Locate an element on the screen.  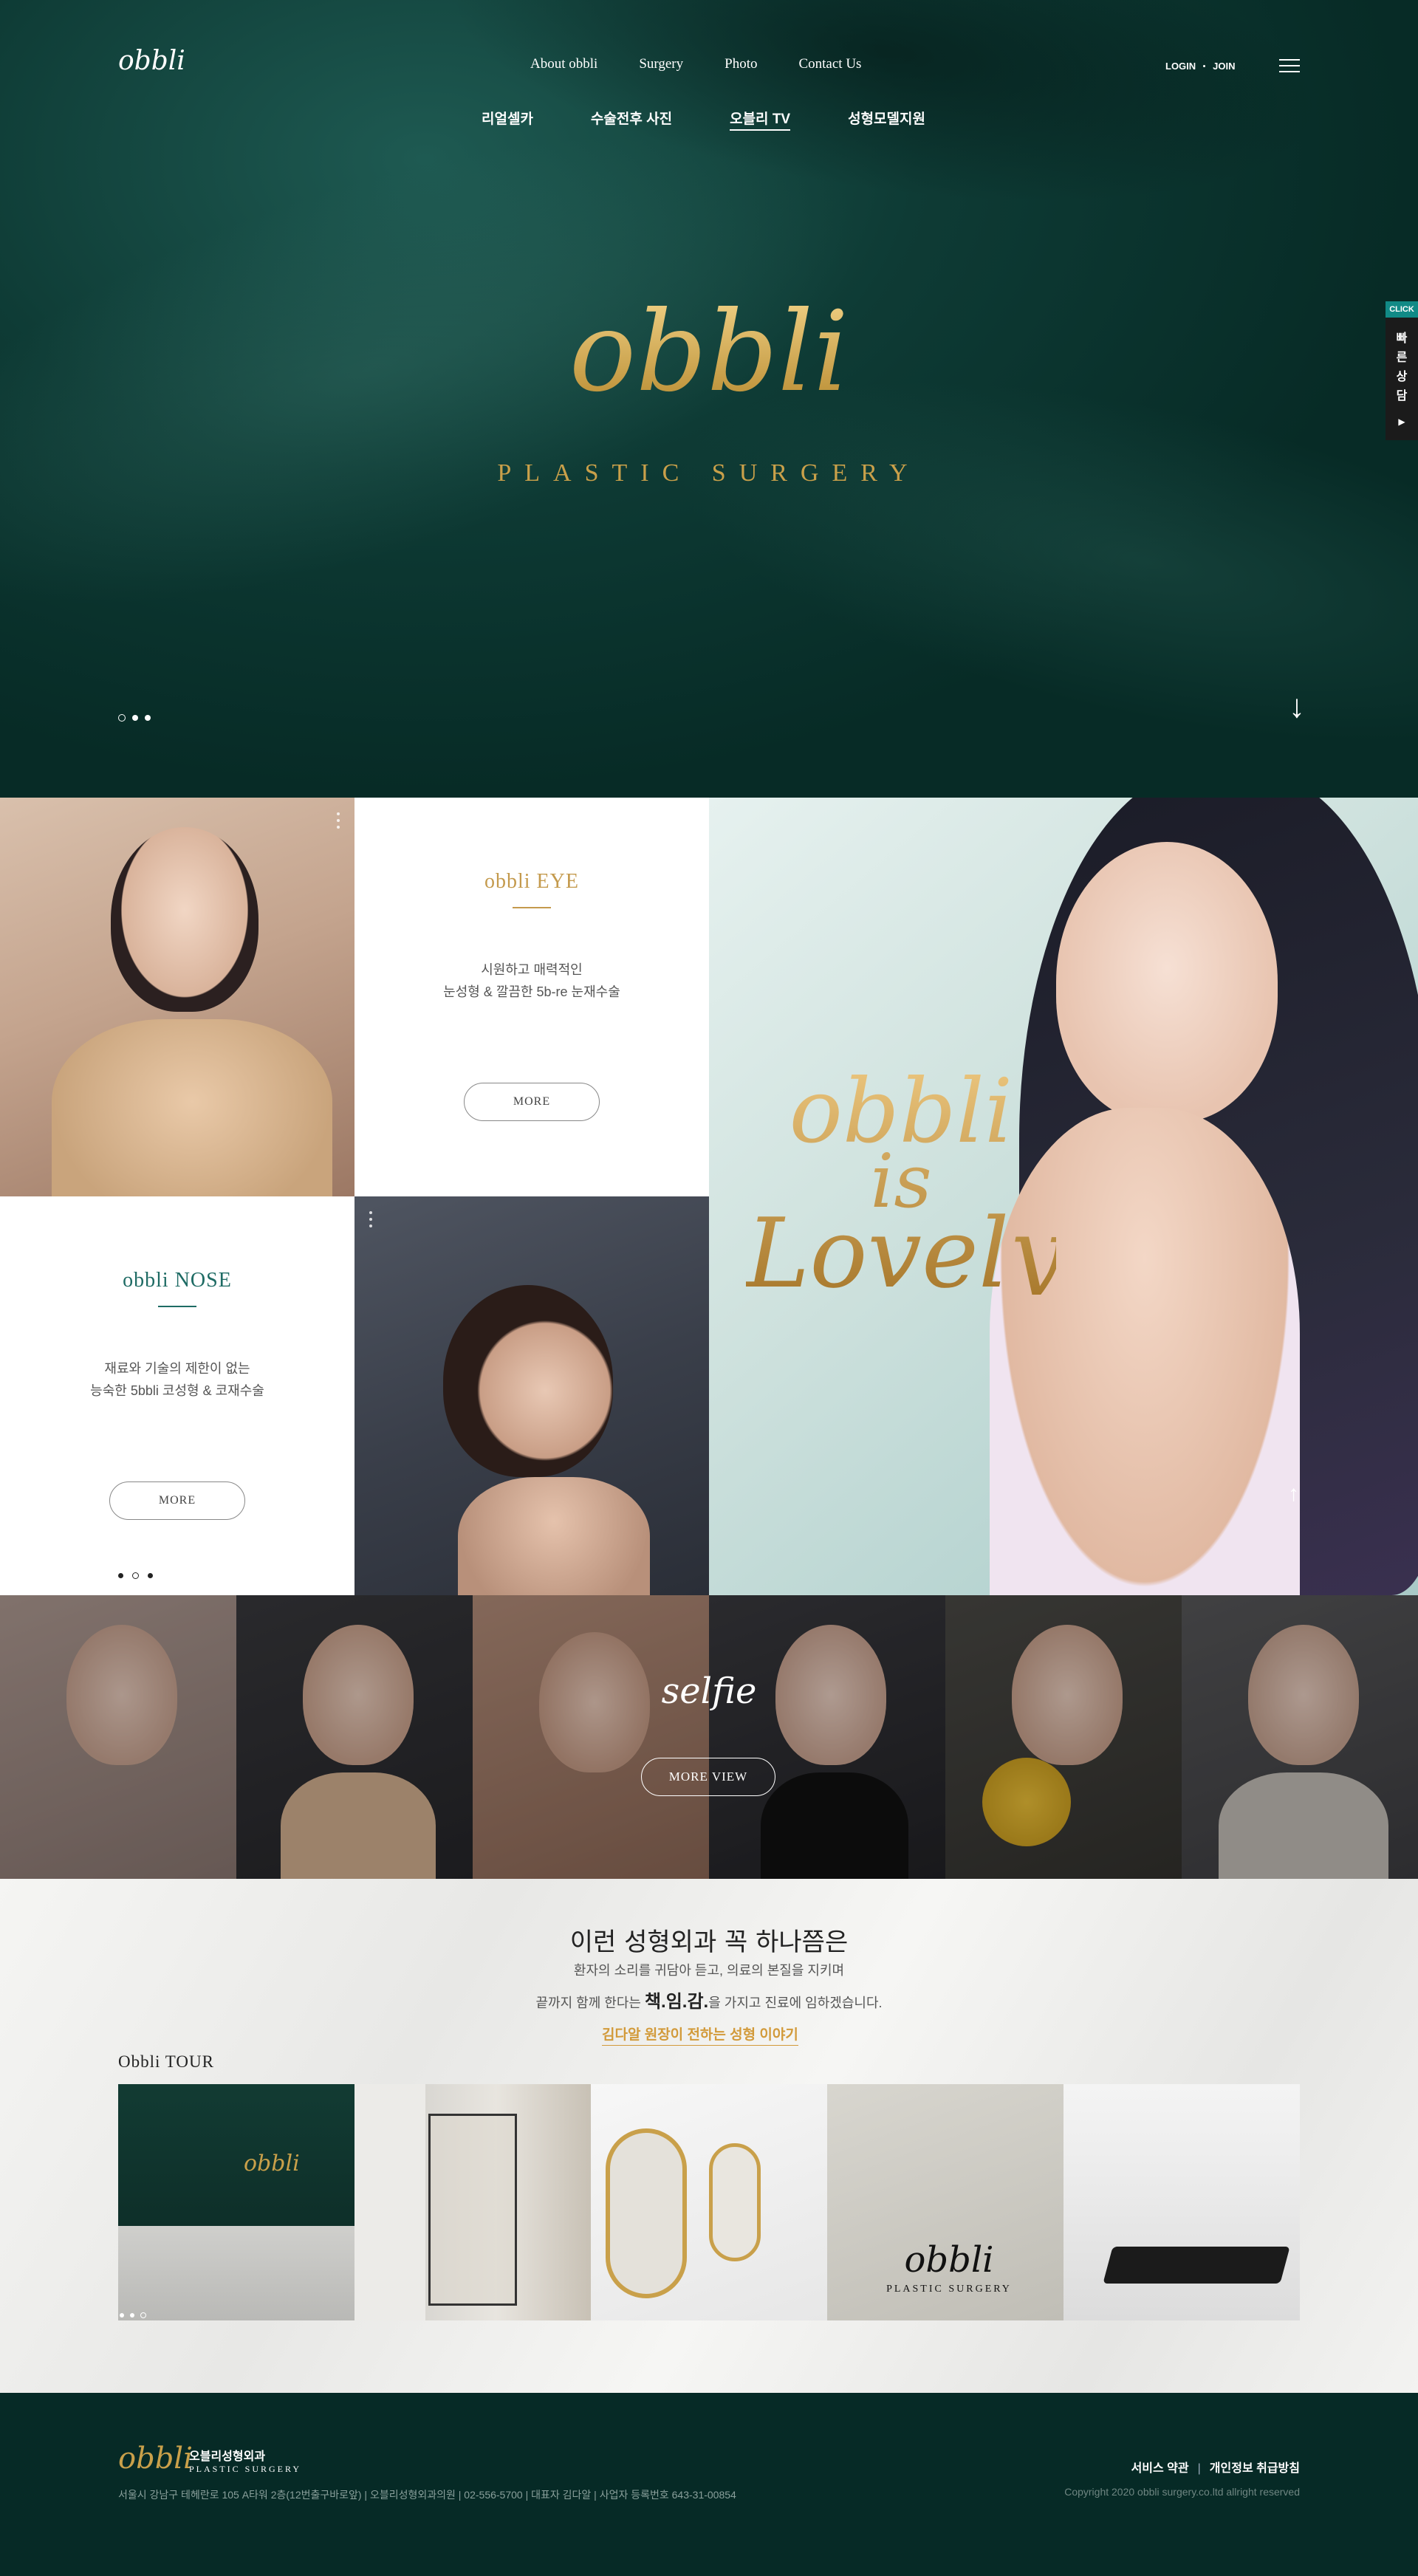
quick-consult-label: 빠른상담 is located at coordinates (1402, 367).